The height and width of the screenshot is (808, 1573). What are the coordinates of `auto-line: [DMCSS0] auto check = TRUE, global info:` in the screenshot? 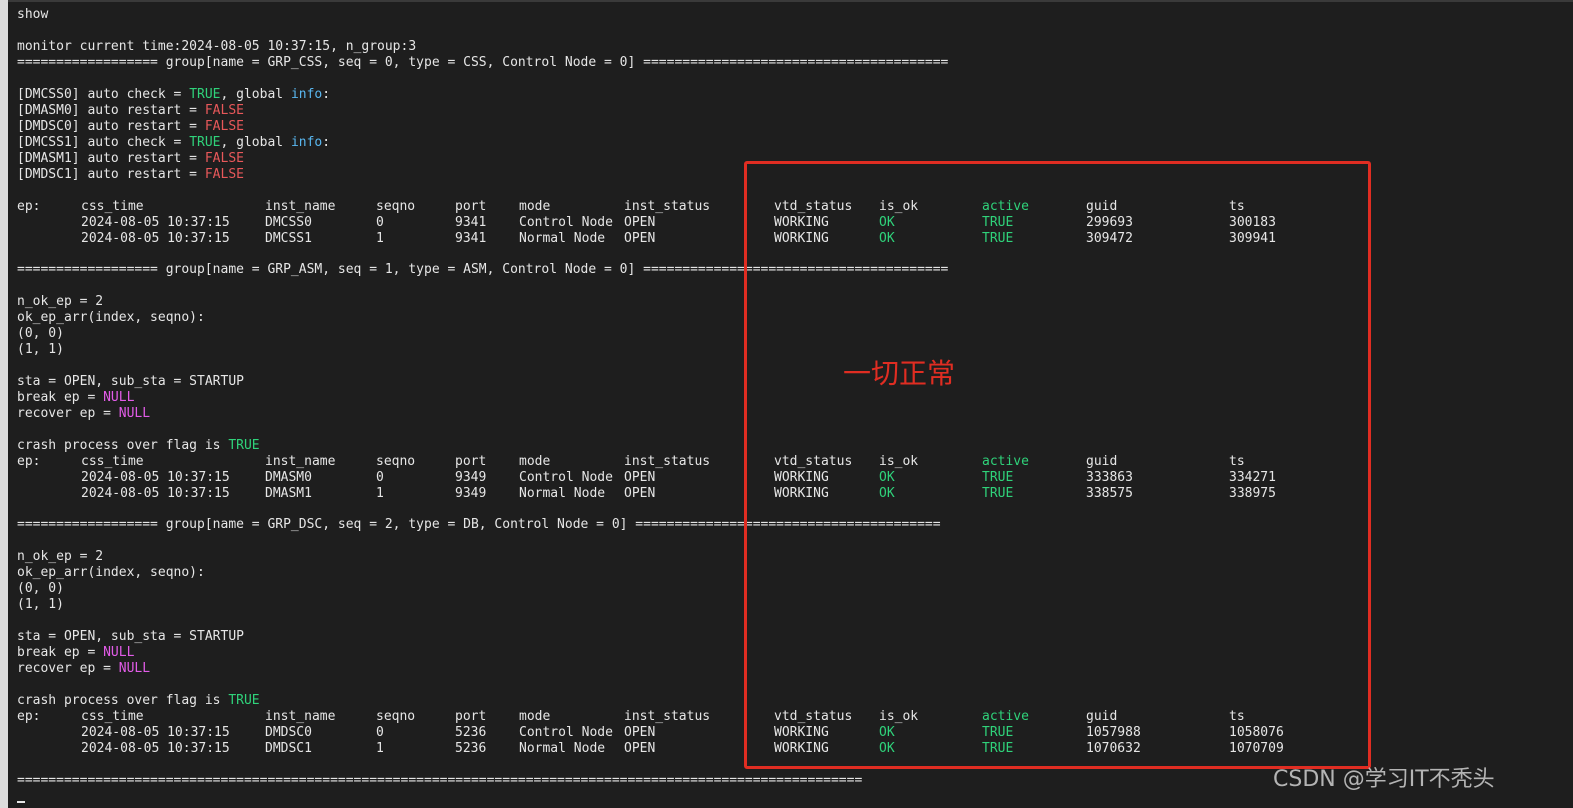 It's located at (174, 94).